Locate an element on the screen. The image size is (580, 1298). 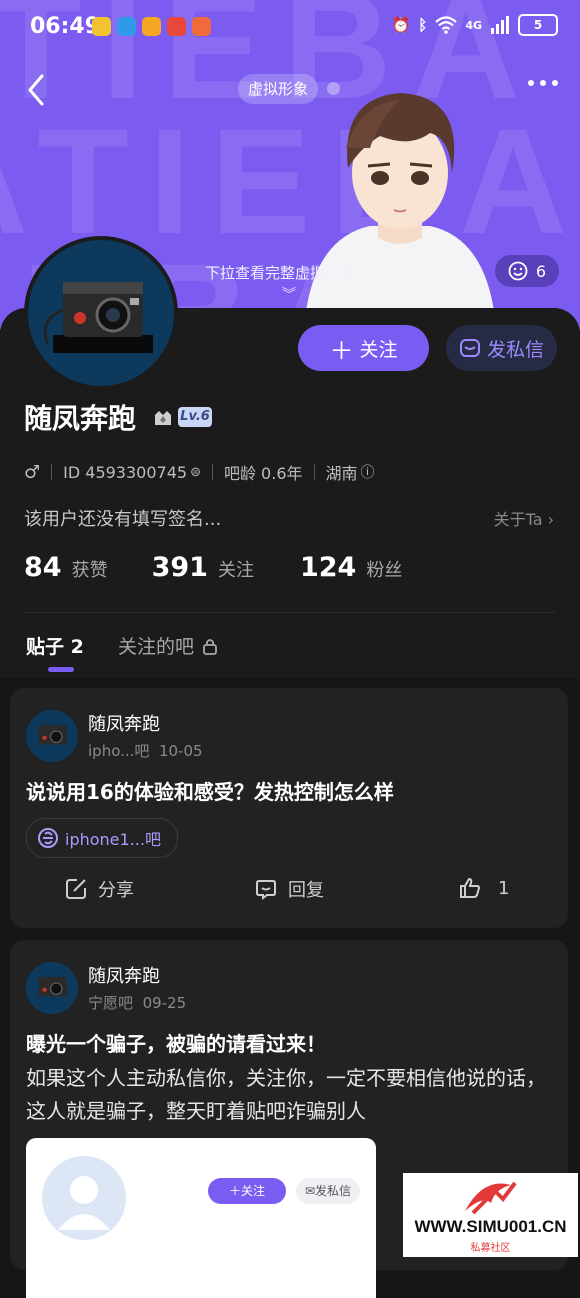
signal-icon is located at coordinates (500, 25).